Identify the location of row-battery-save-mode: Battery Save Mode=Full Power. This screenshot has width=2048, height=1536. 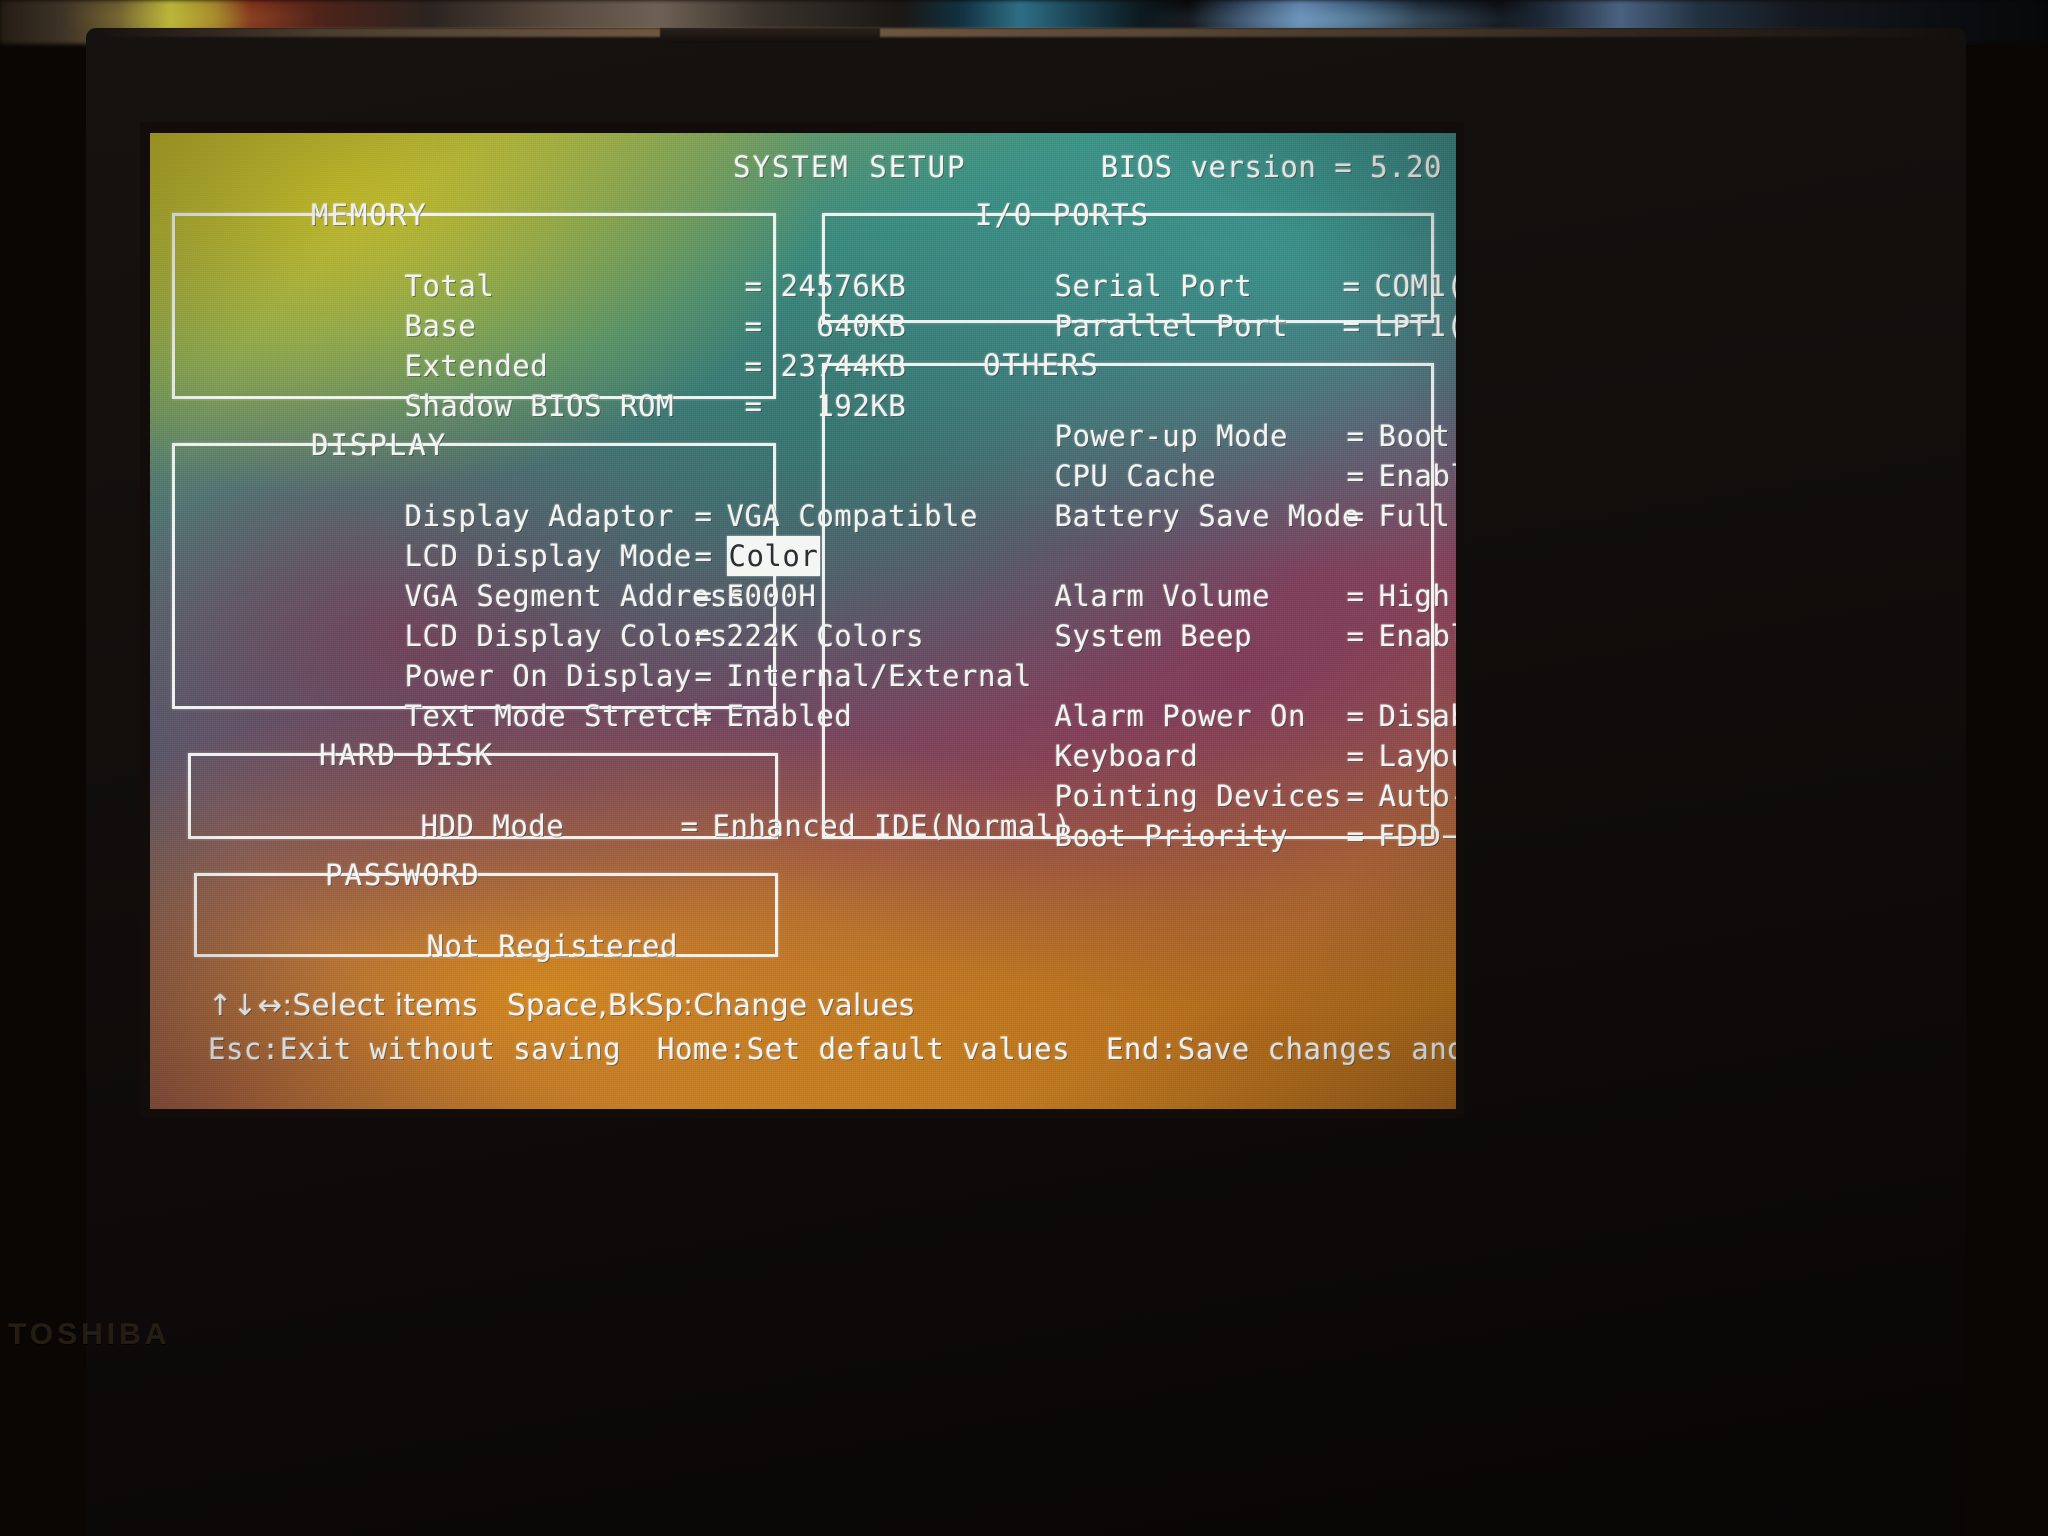
(1144, 494).